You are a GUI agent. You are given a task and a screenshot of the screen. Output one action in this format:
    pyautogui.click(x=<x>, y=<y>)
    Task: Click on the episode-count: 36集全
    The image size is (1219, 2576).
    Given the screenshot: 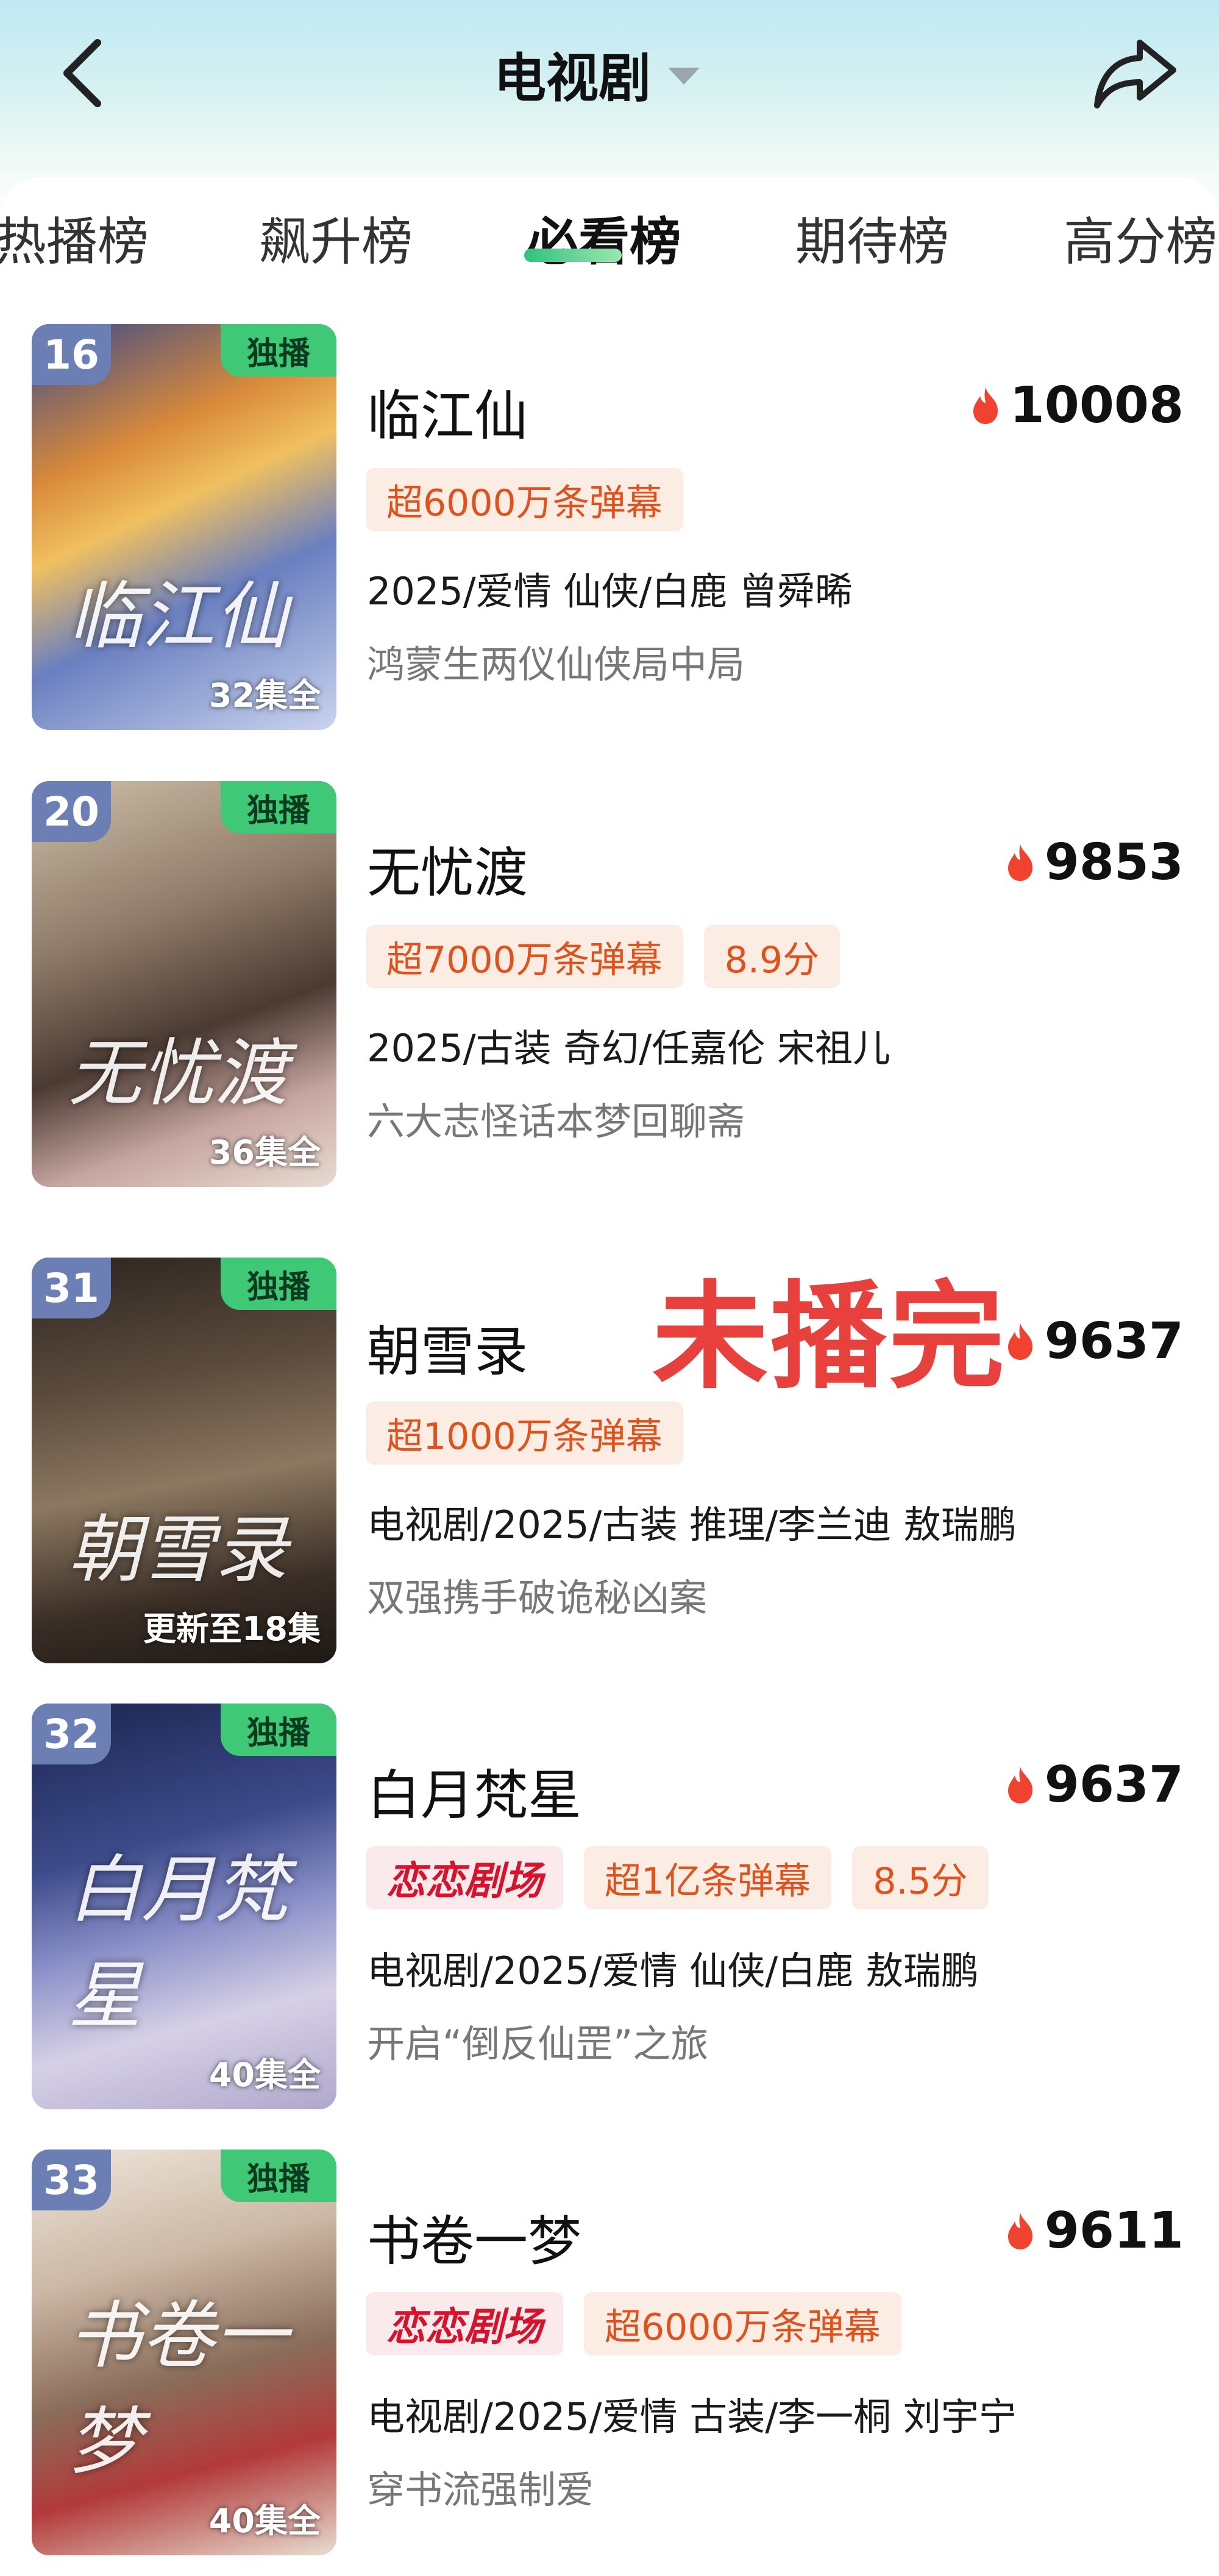 What is the action you would take?
    pyautogui.click(x=264, y=1152)
    